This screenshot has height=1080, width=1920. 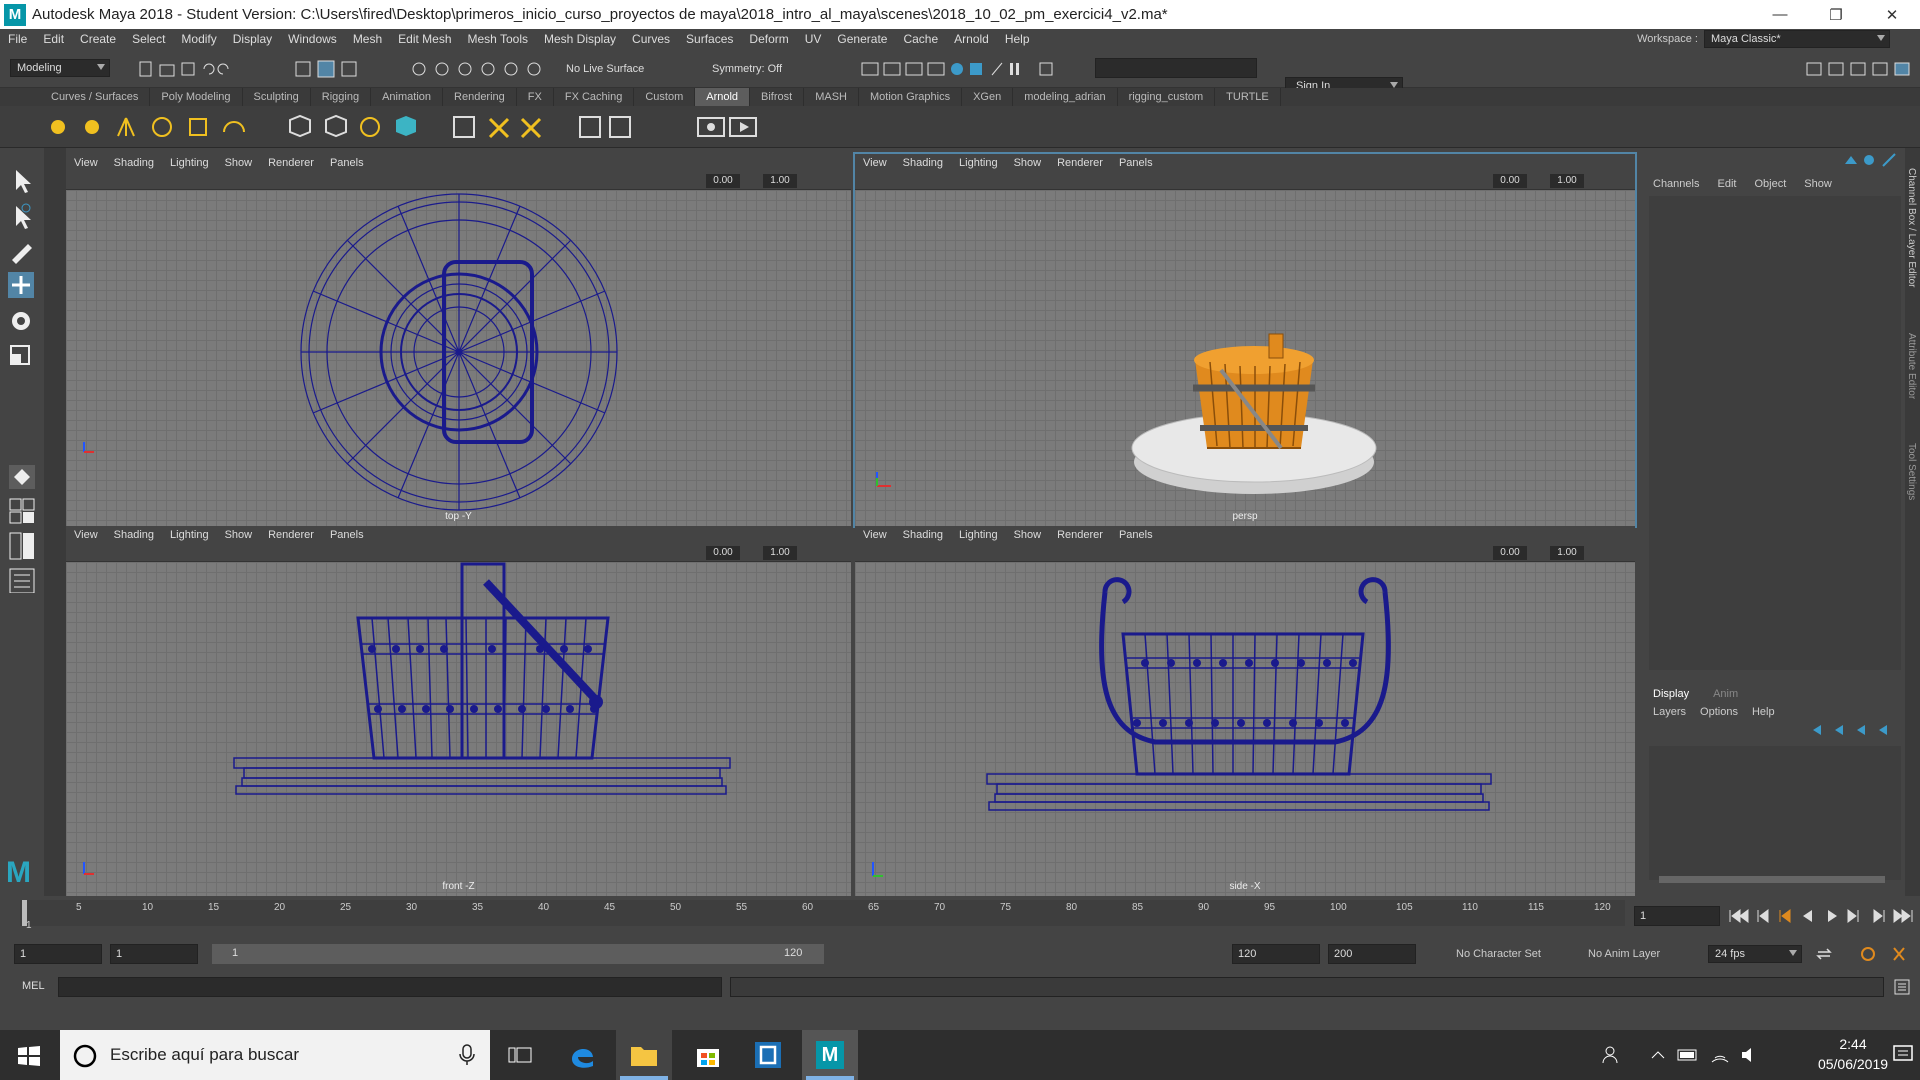 I want to click on symmetry-label: Symmetry: Off, so click(x=747, y=69).